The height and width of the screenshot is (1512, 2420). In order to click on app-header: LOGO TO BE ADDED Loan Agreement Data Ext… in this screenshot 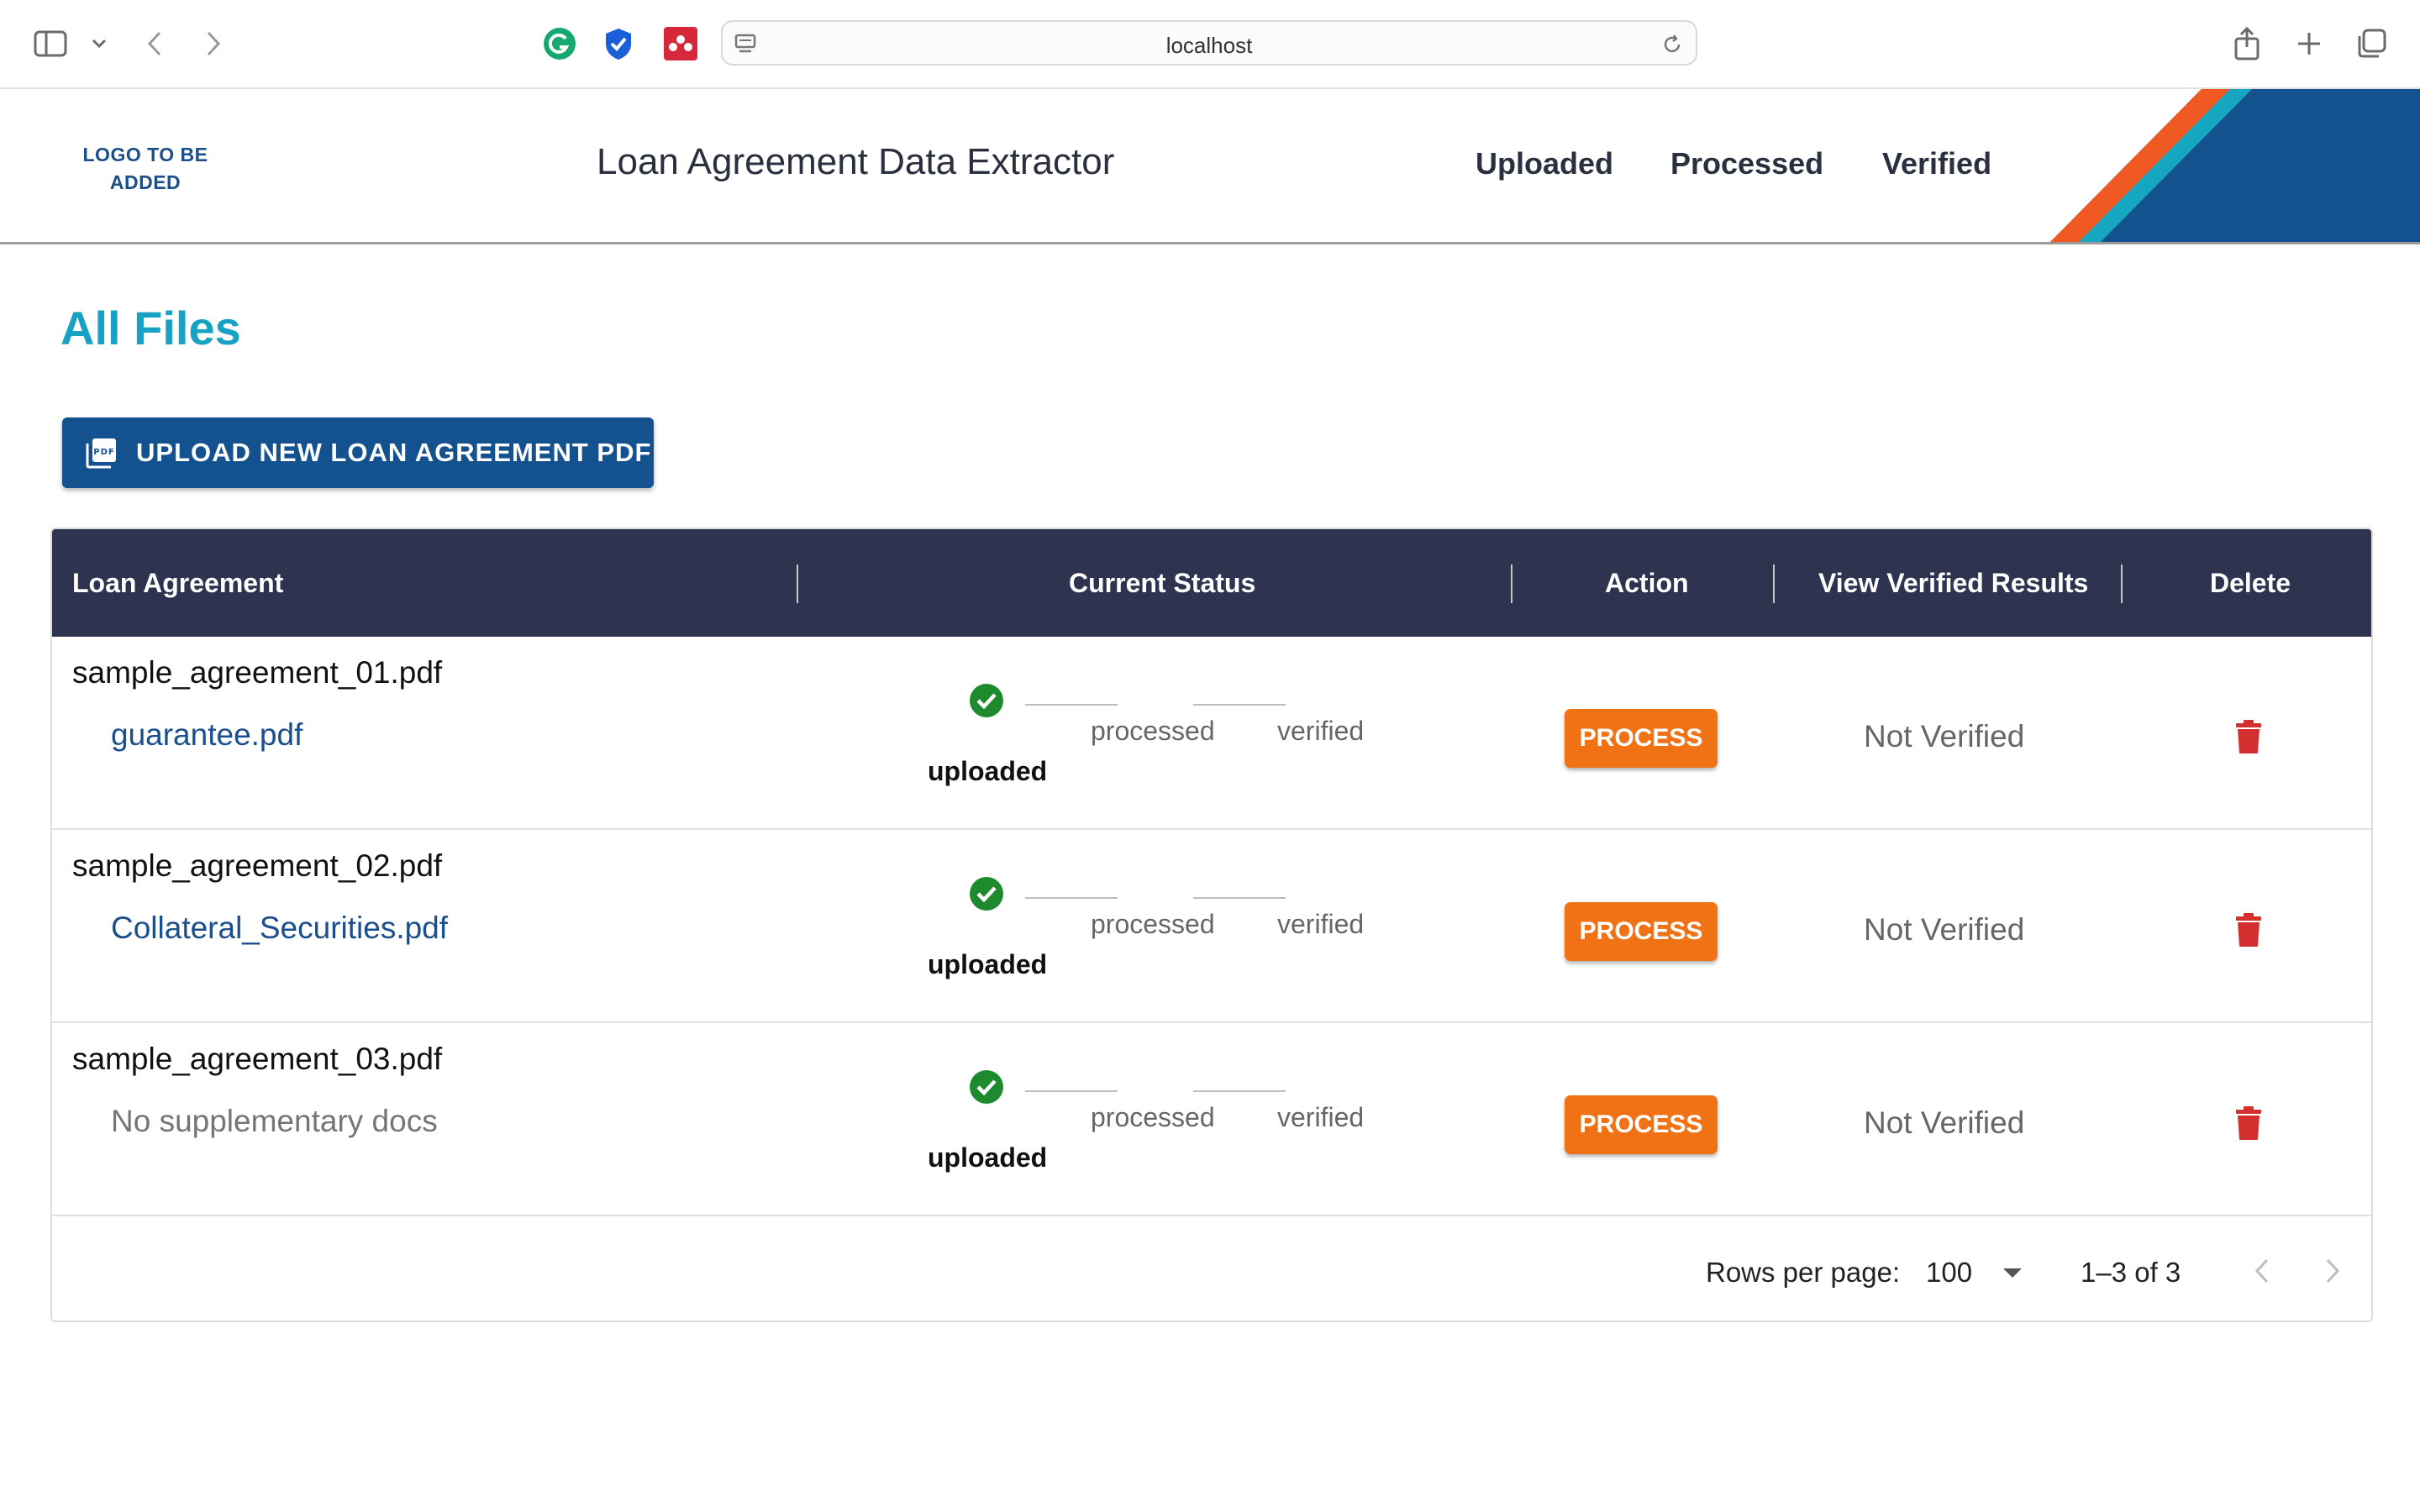, I will do `click(1210, 166)`.